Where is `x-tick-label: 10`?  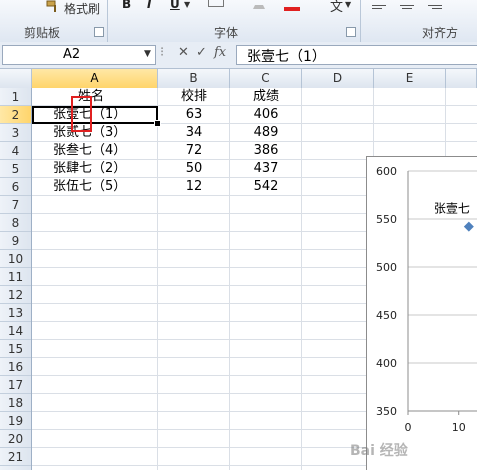
x-tick-label: 10 is located at coordinates (459, 427).